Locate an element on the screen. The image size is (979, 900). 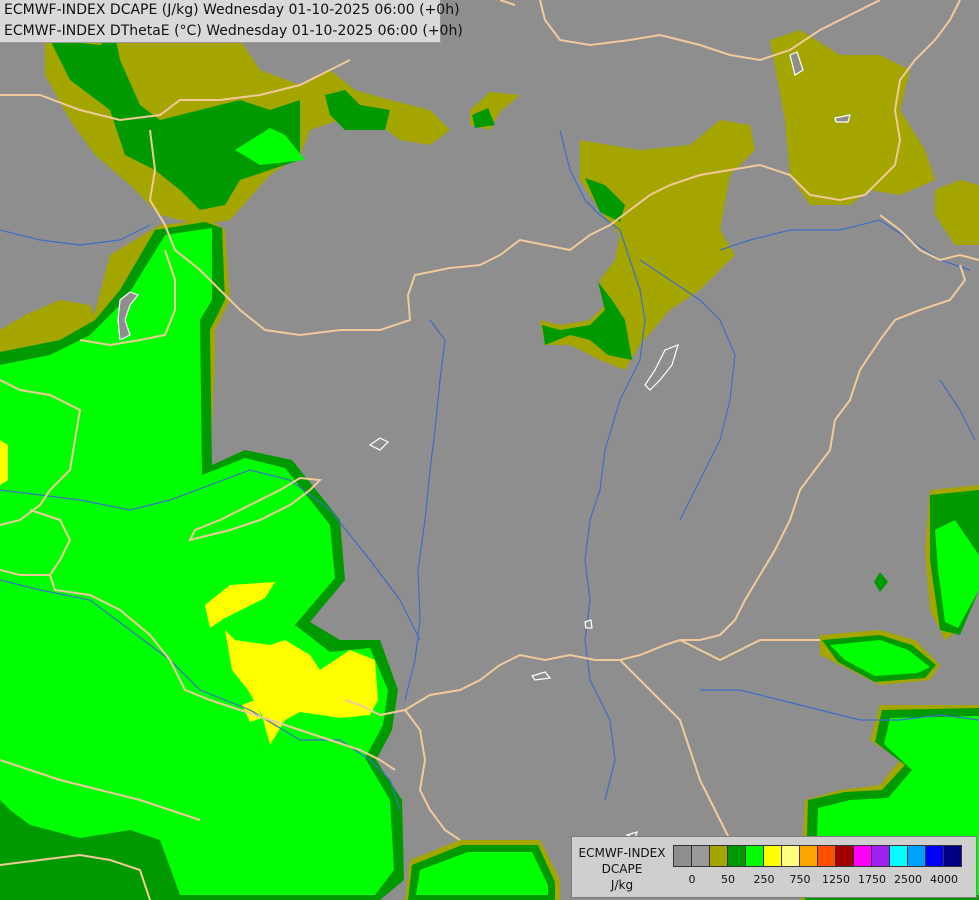
legend-tick-label: 2500 is located at coordinates (908, 879).